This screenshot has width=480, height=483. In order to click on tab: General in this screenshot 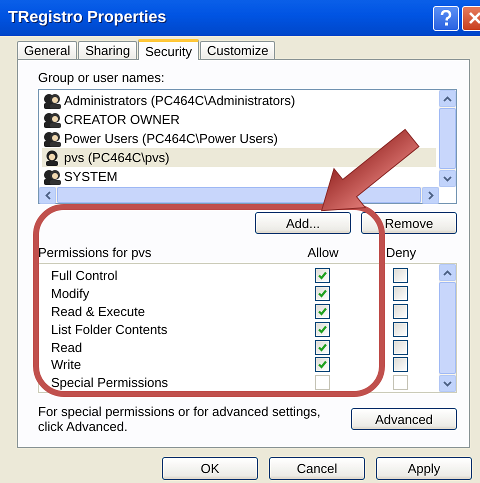, I will do `click(47, 50)`.